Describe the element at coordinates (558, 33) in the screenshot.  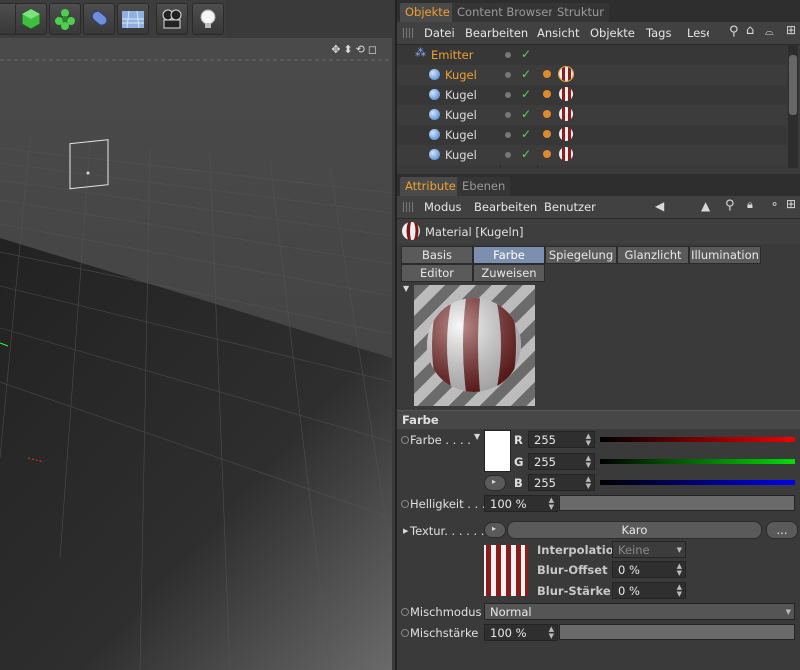
I see `menu-ansicht: Ansicht` at that location.